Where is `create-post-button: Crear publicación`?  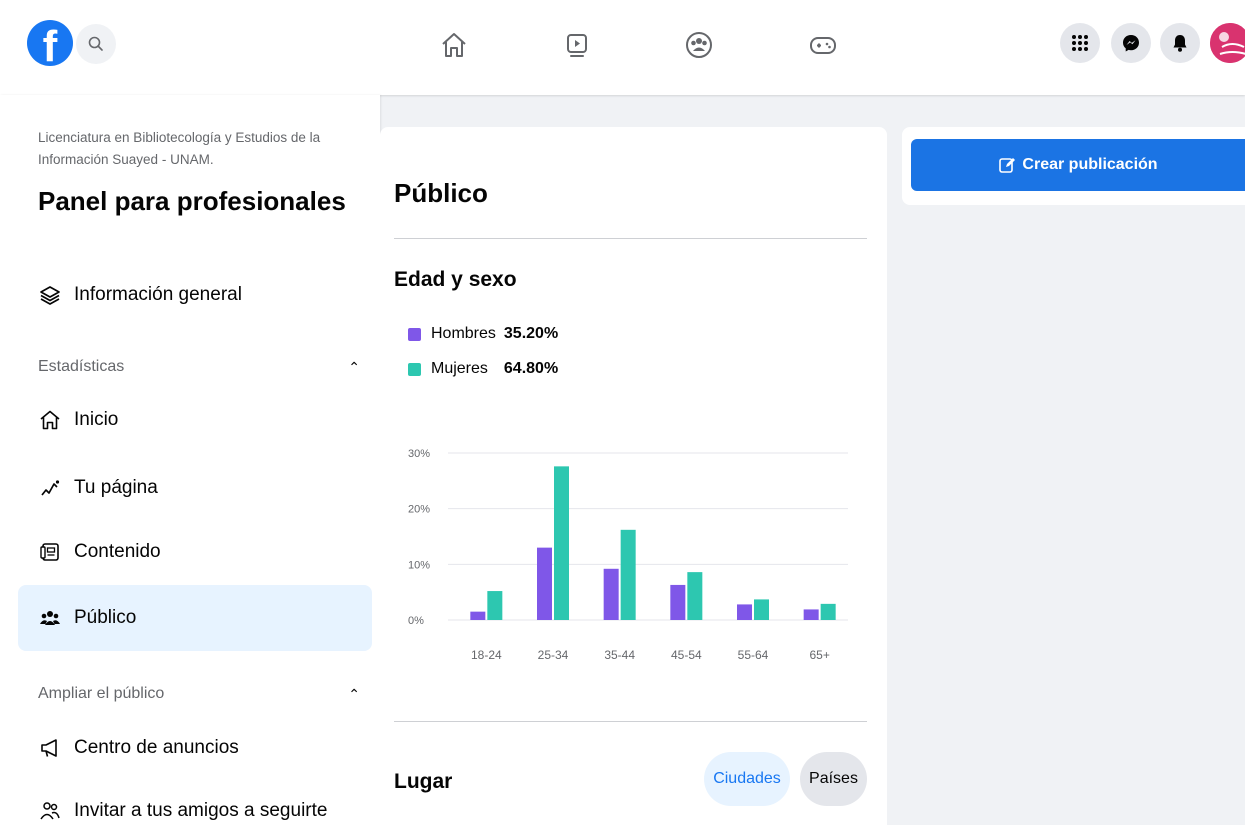
create-post-button: Crear publicación is located at coordinates (1078, 165).